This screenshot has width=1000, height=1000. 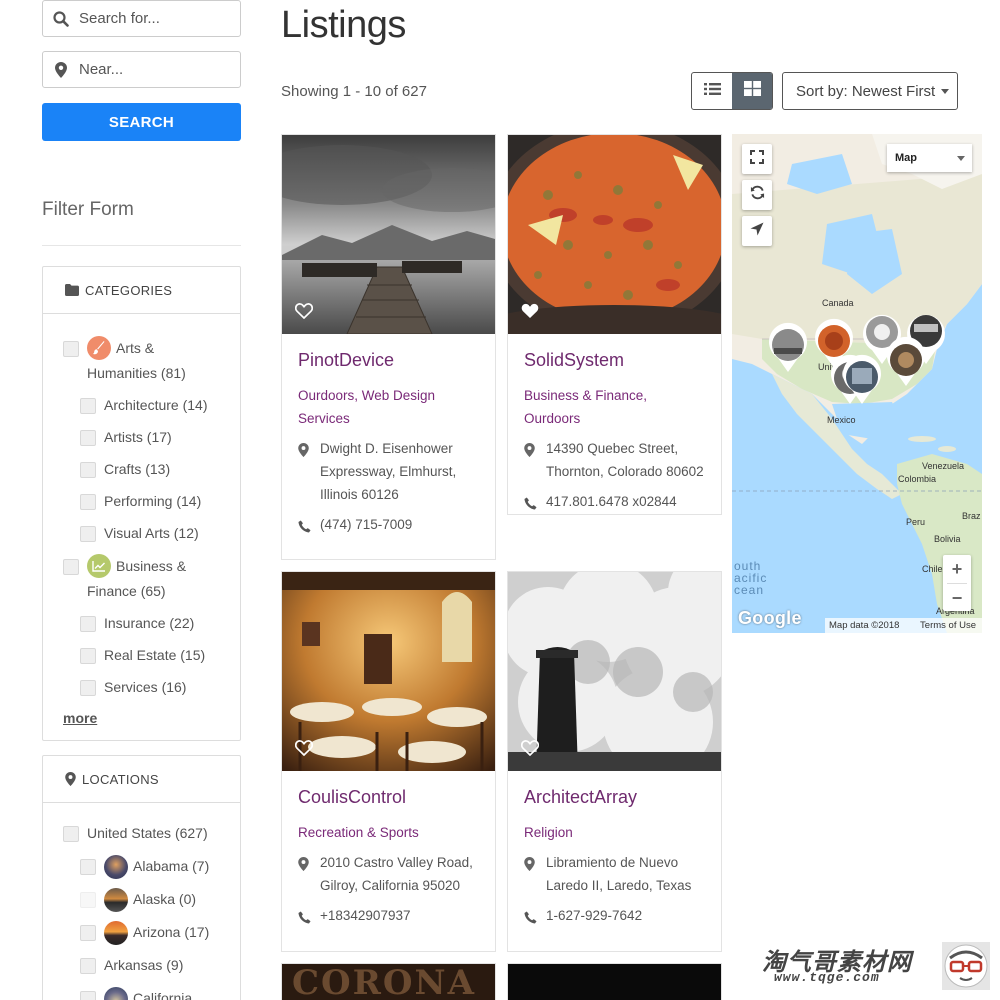 I want to click on map-label-brazil: Braz, so click(x=971, y=516).